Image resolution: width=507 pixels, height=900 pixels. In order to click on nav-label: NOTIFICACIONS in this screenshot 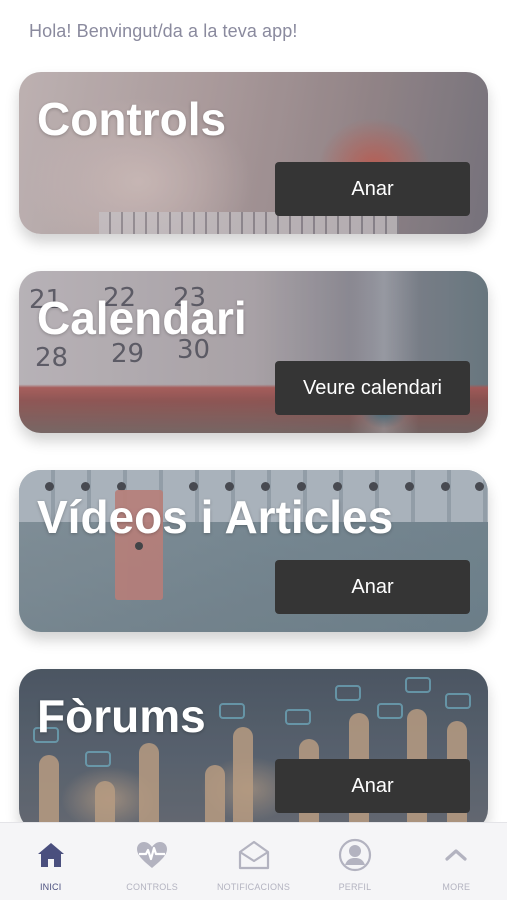, I will do `click(253, 887)`.